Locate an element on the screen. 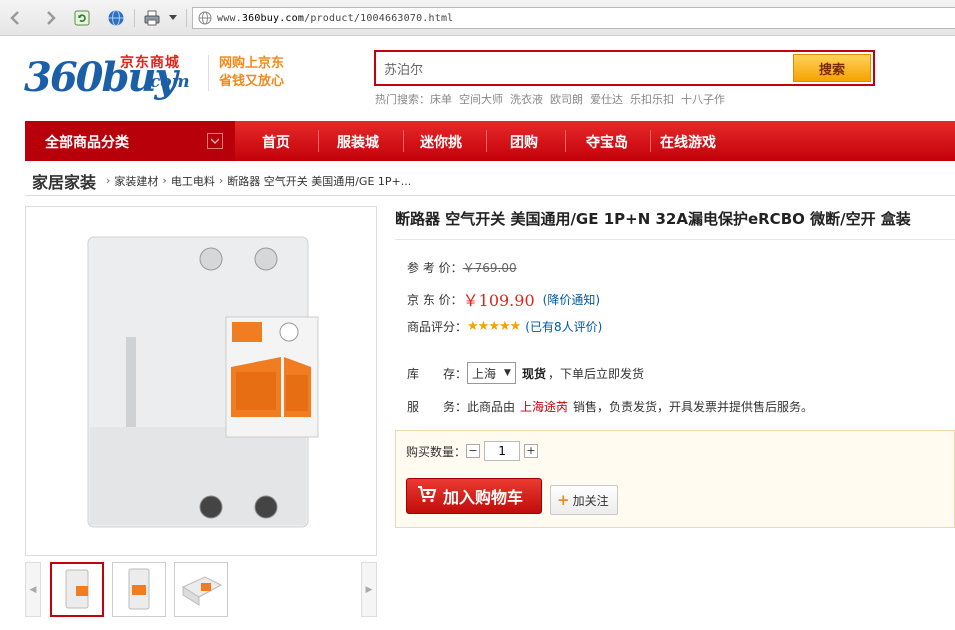  search-input is located at coordinates (586, 68).